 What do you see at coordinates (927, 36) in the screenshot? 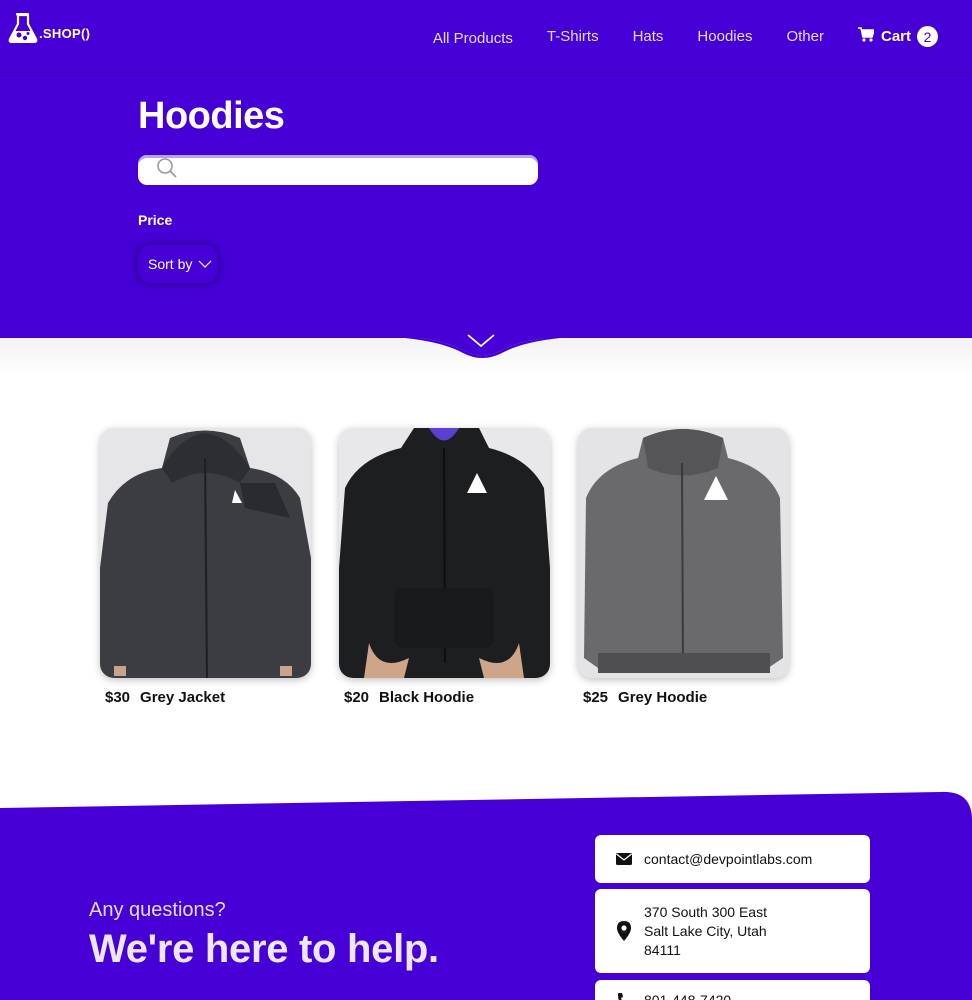
I see `cart-count-badge: 2` at bounding box center [927, 36].